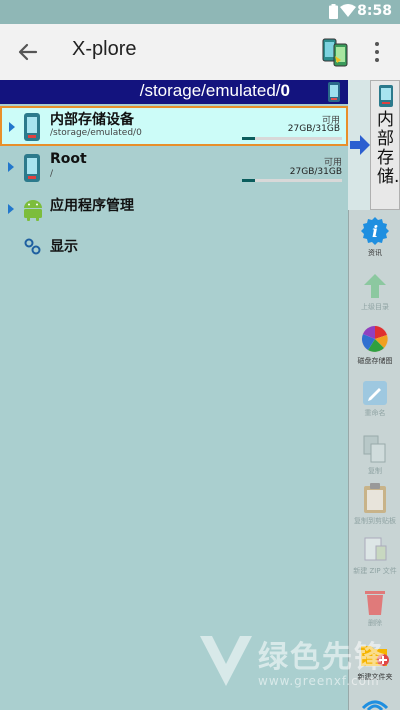 This screenshot has height=710, width=400. I want to click on info-button: i 资讯, so click(374, 237).